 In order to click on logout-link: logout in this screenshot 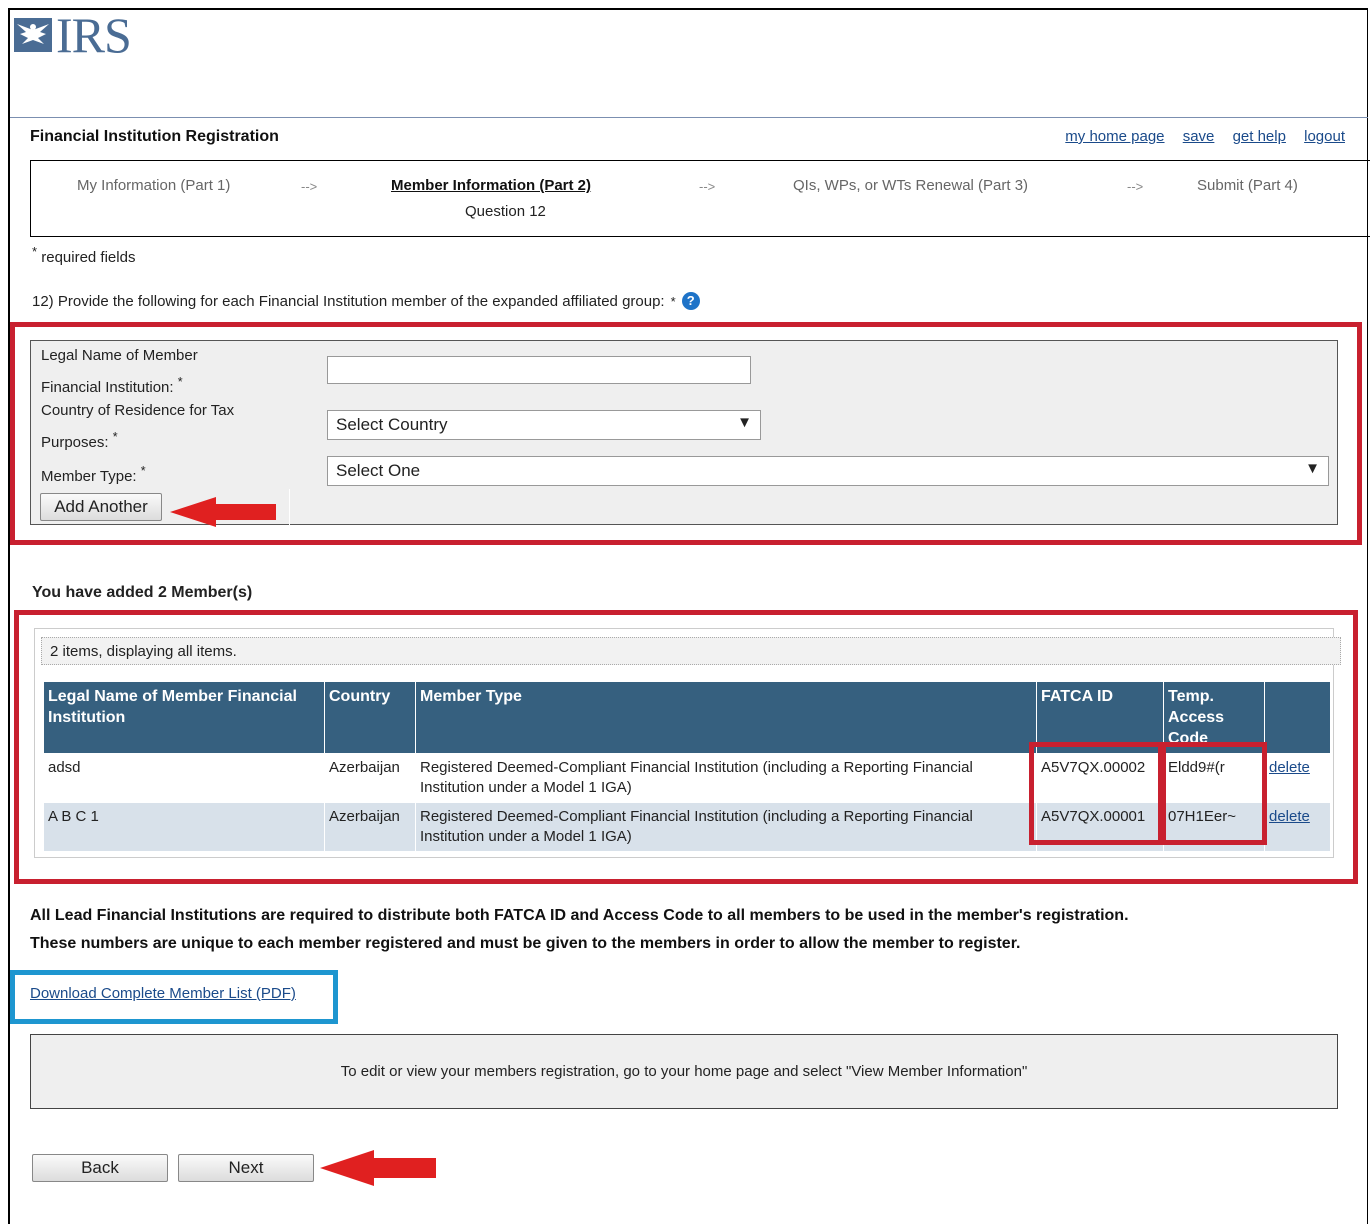, I will do `click(1324, 136)`.